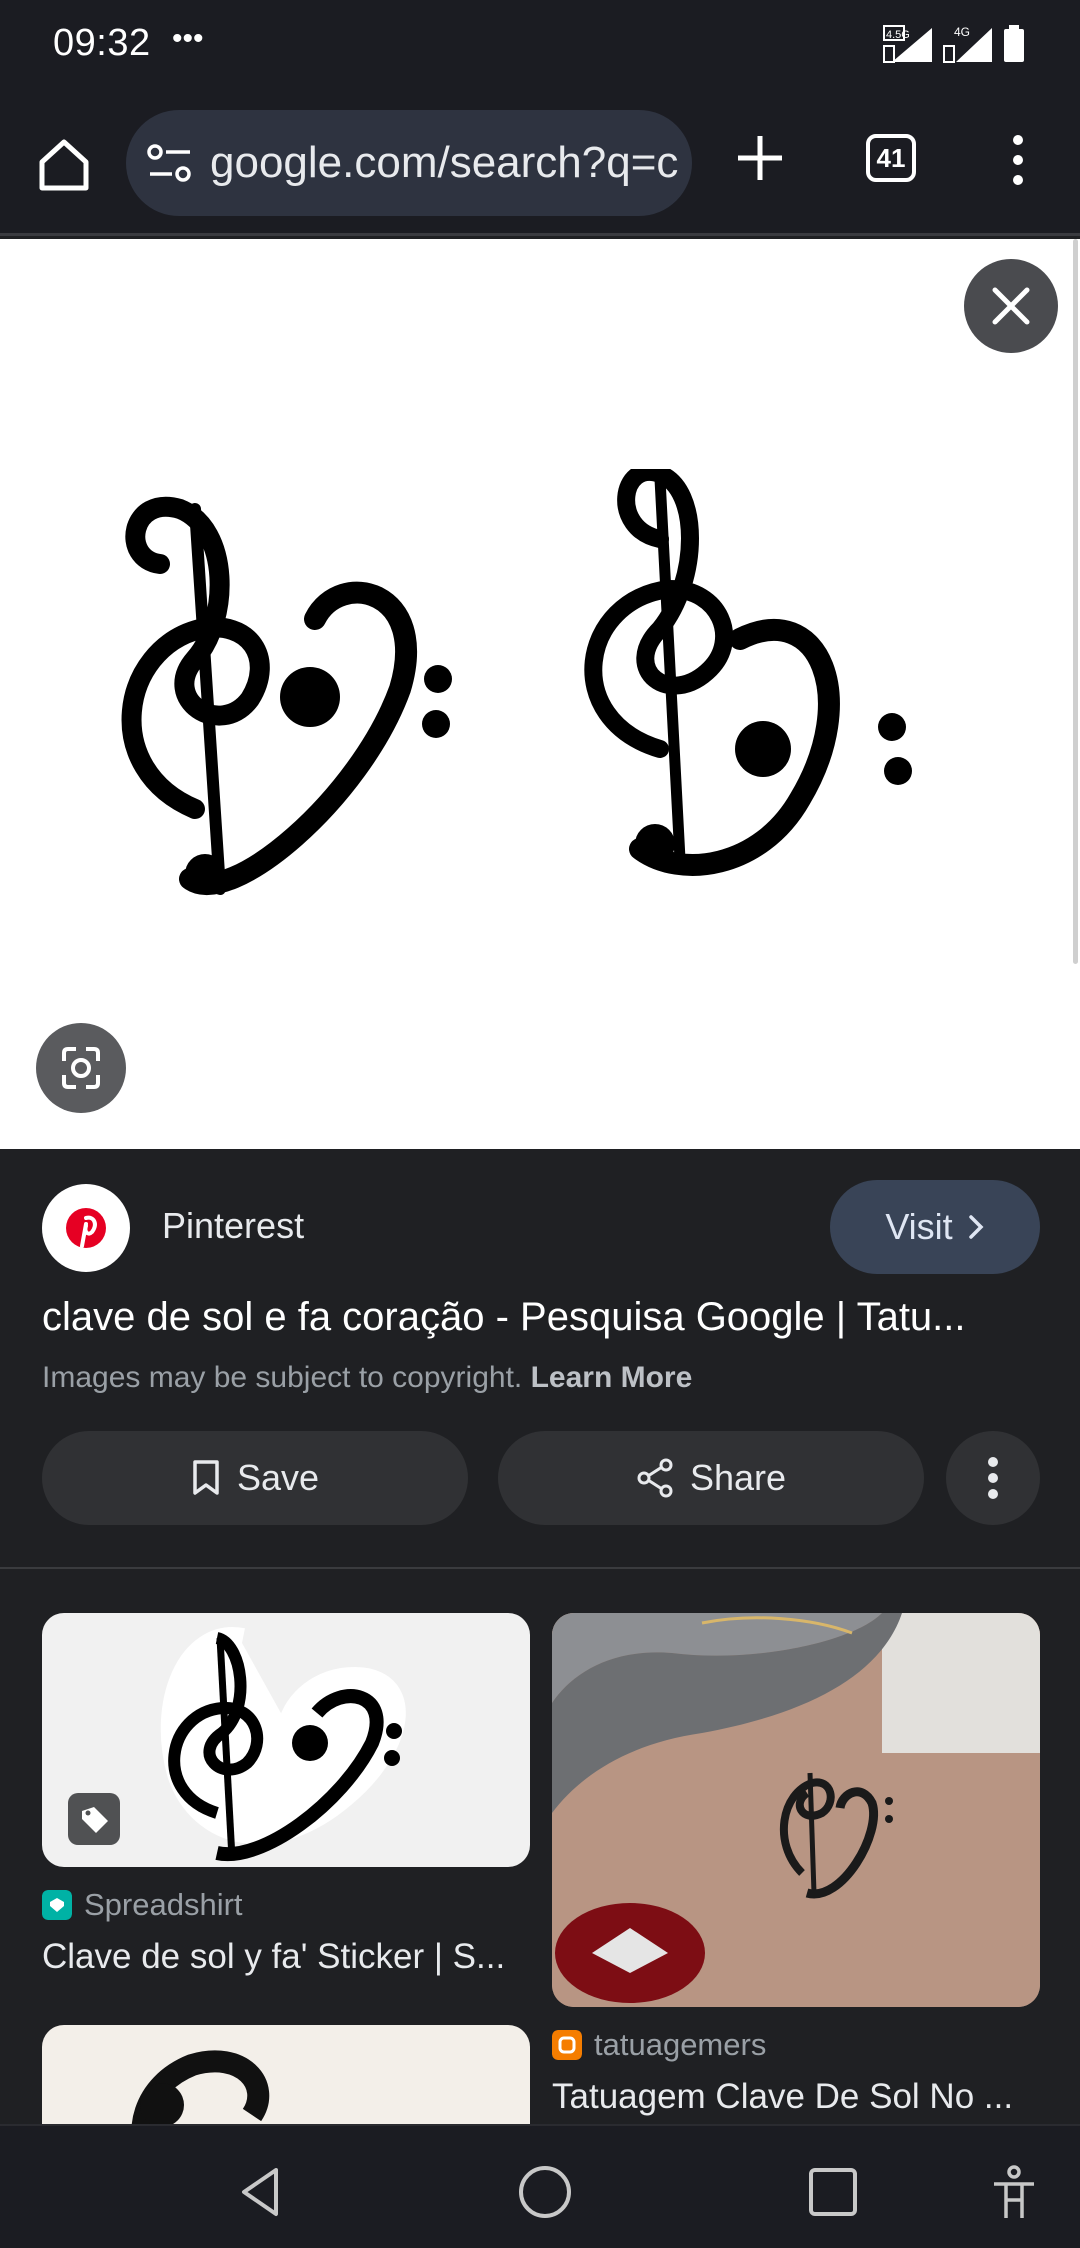 The width and height of the screenshot is (1080, 2248). I want to click on tag-icon, so click(95, 1820).